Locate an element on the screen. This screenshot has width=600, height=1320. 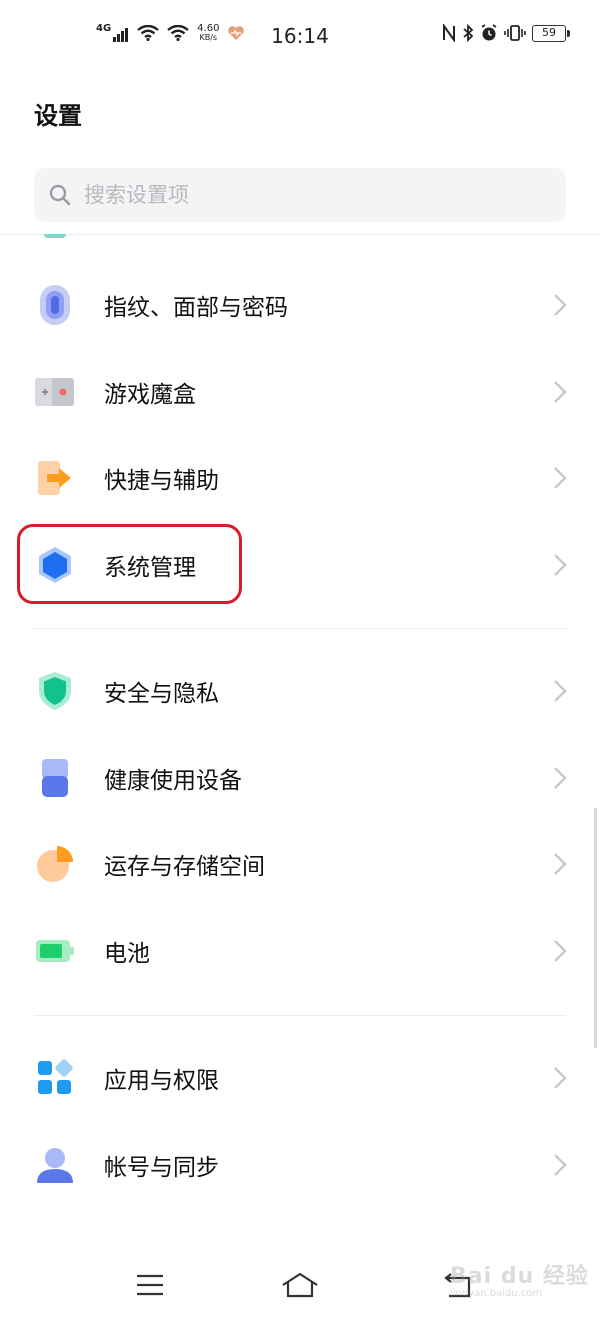
search-box is located at coordinates (300, 195).